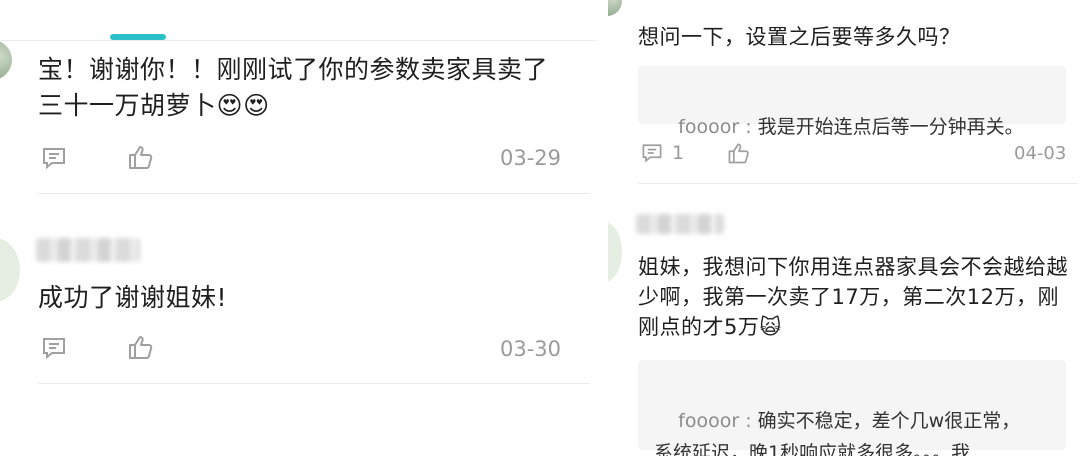 Image resolution: width=1080 pixels, height=456 pixels. What do you see at coordinates (531, 349) in the screenshot?
I see `comment-date: 03-30` at bounding box center [531, 349].